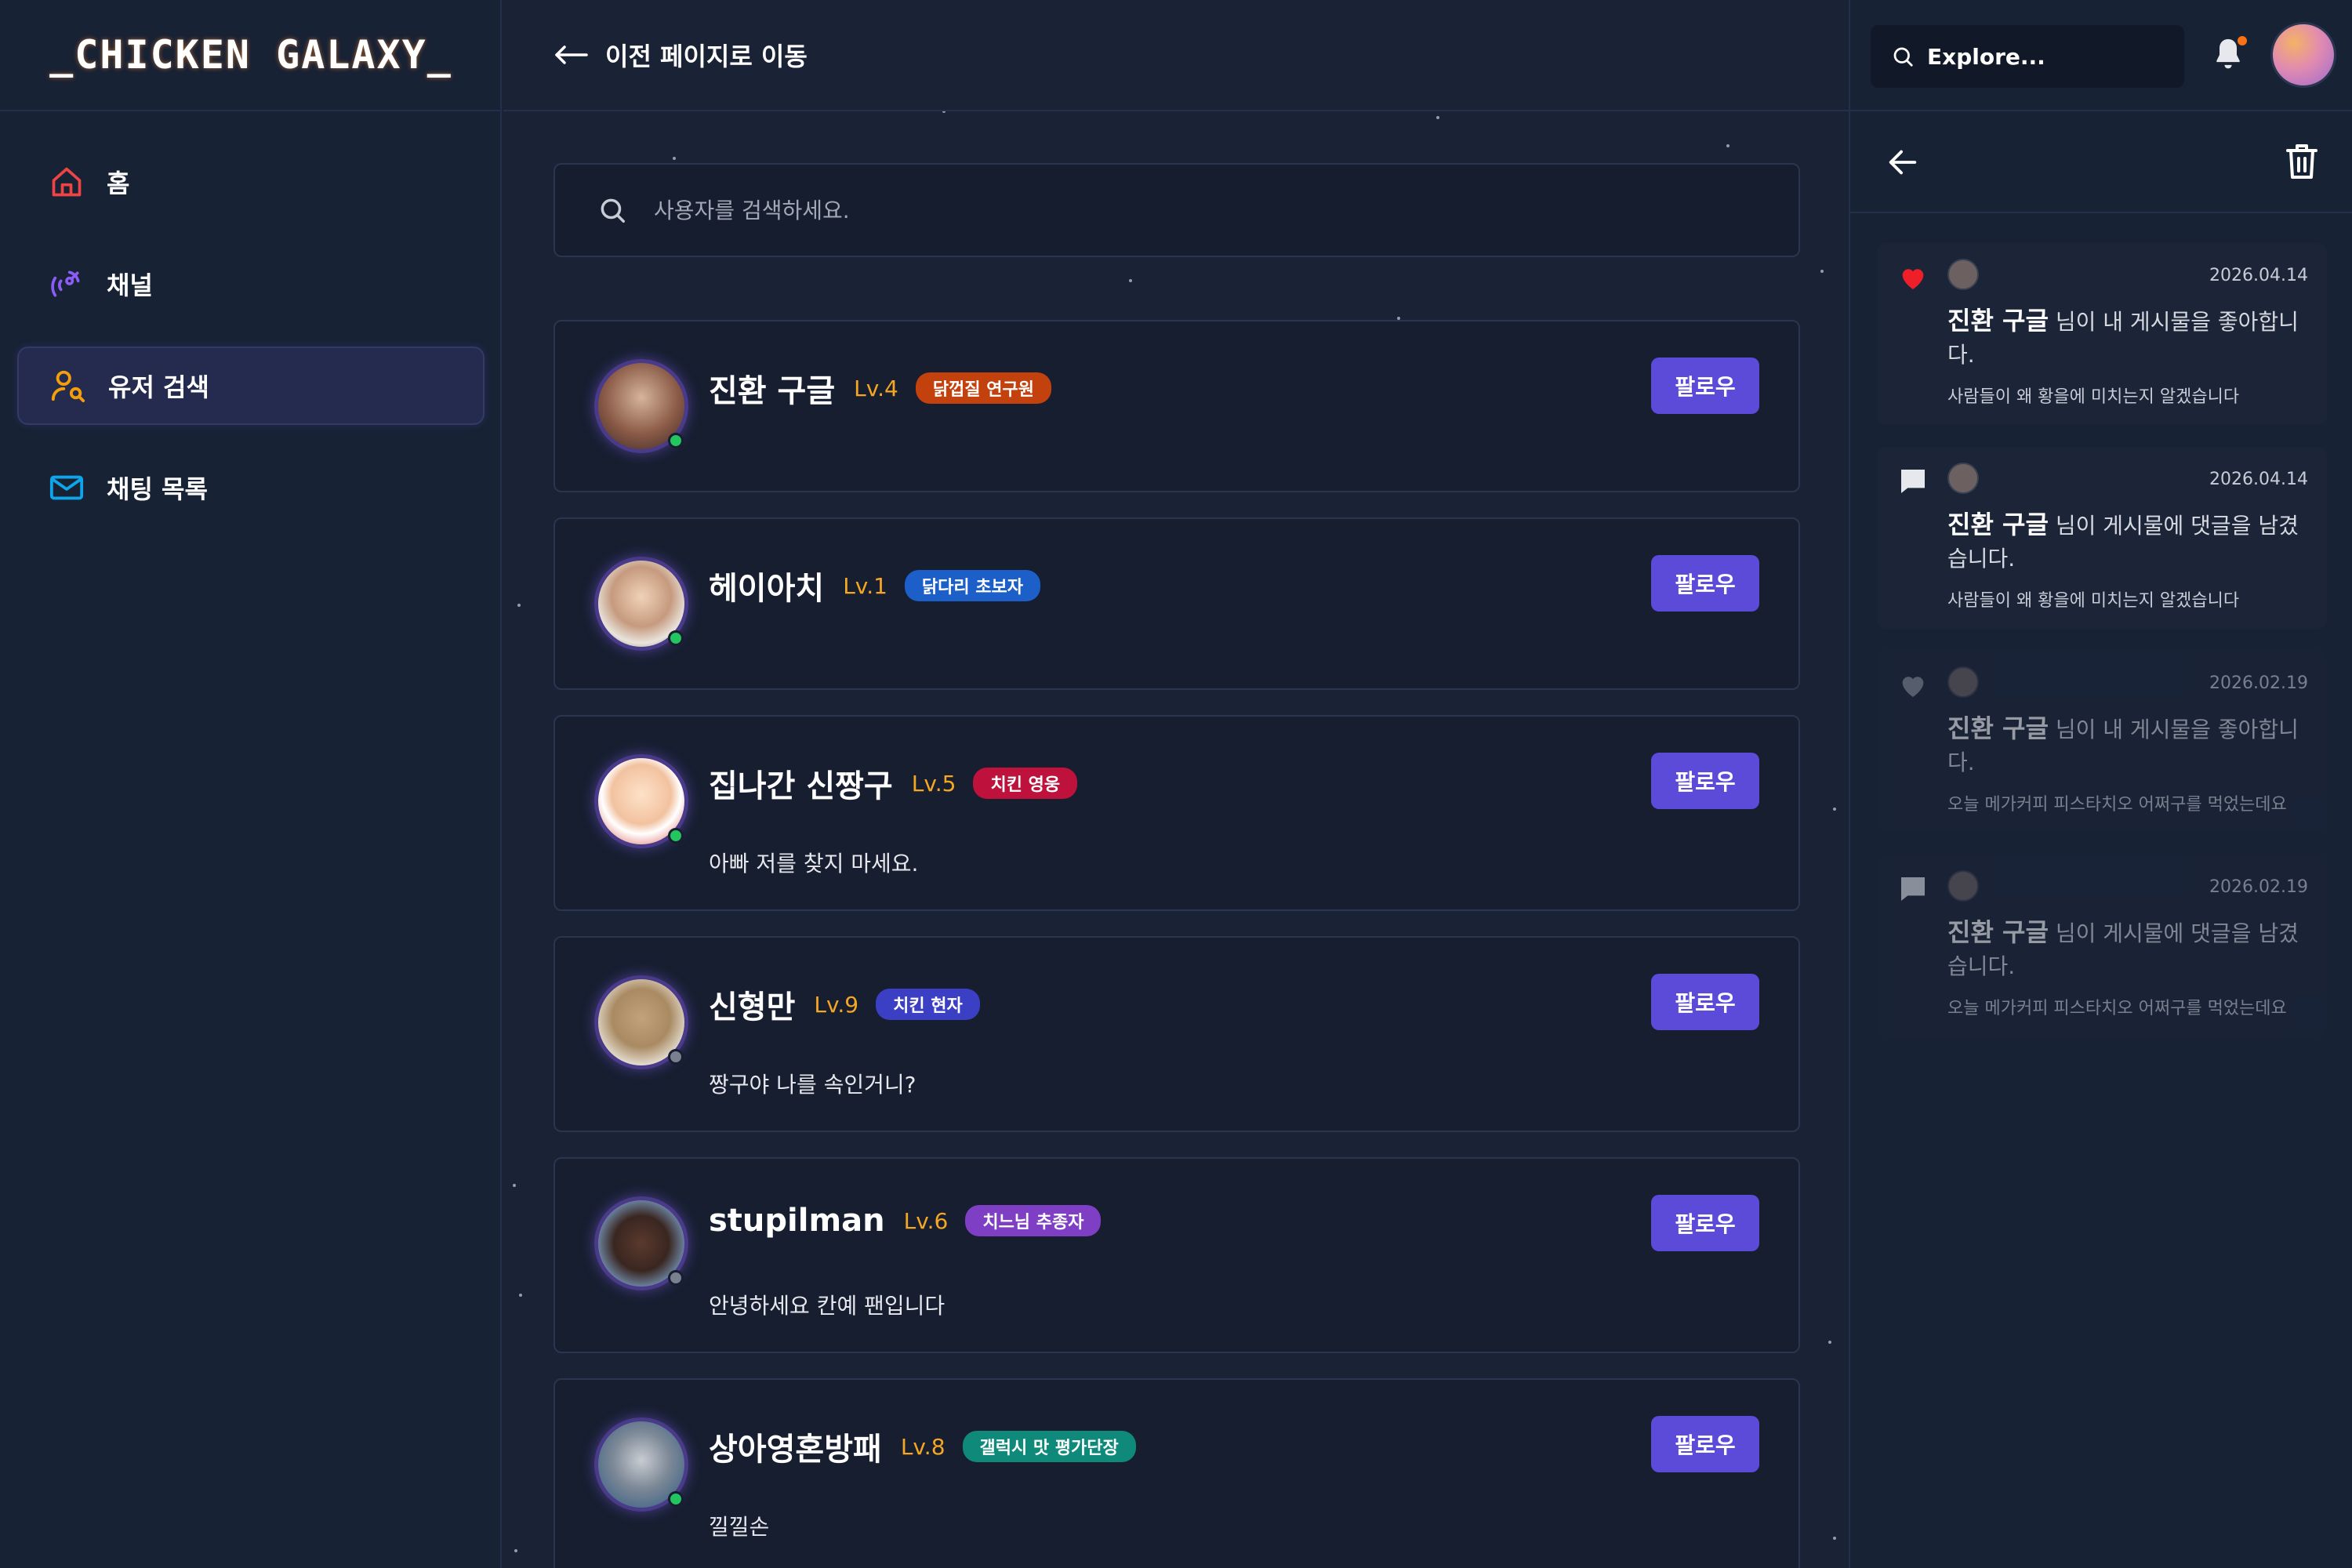 Image resolution: width=2352 pixels, height=1568 pixels. What do you see at coordinates (2230, 56) in the screenshot?
I see `bell-icon` at bounding box center [2230, 56].